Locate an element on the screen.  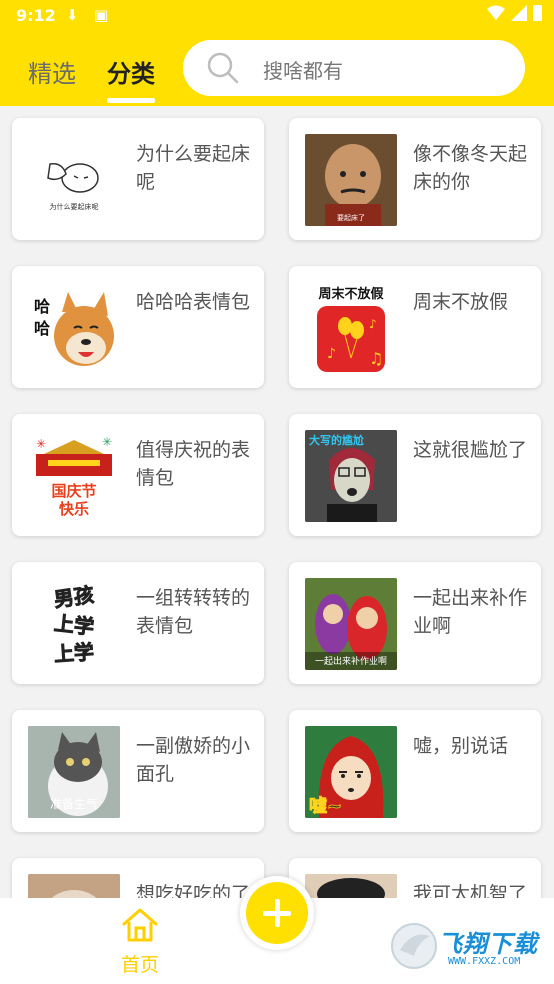
home-icon is located at coordinates (140, 925).